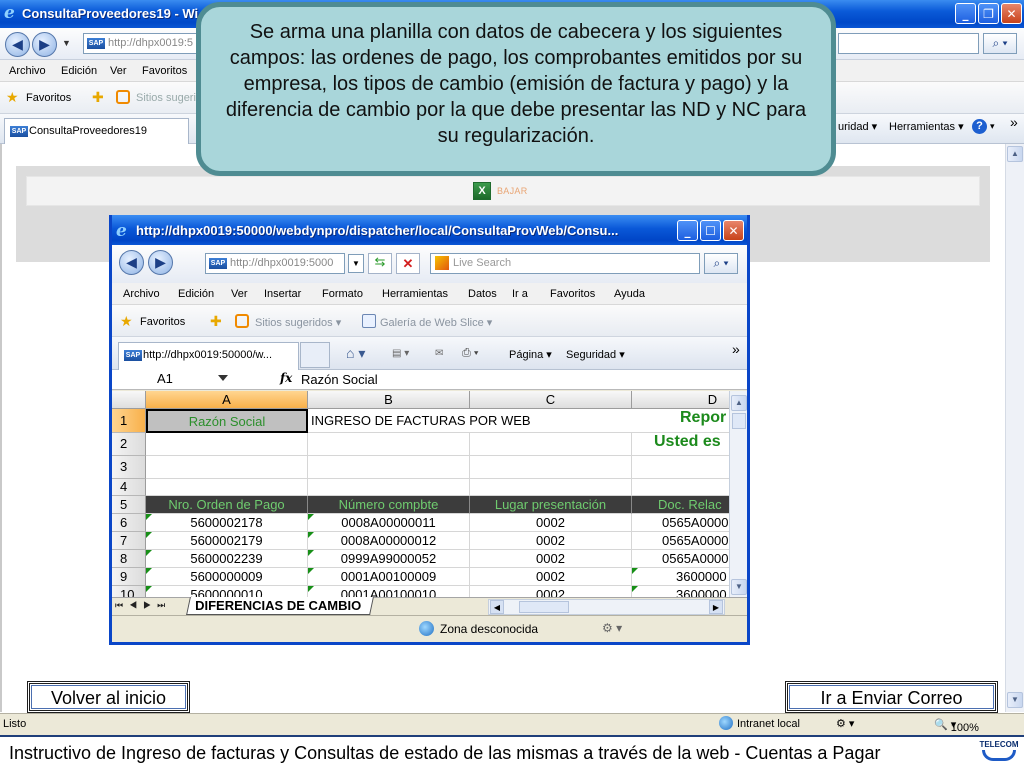 The height and width of the screenshot is (768, 1024). I want to click on feeds-icon: ▤ ▾, so click(400, 353).